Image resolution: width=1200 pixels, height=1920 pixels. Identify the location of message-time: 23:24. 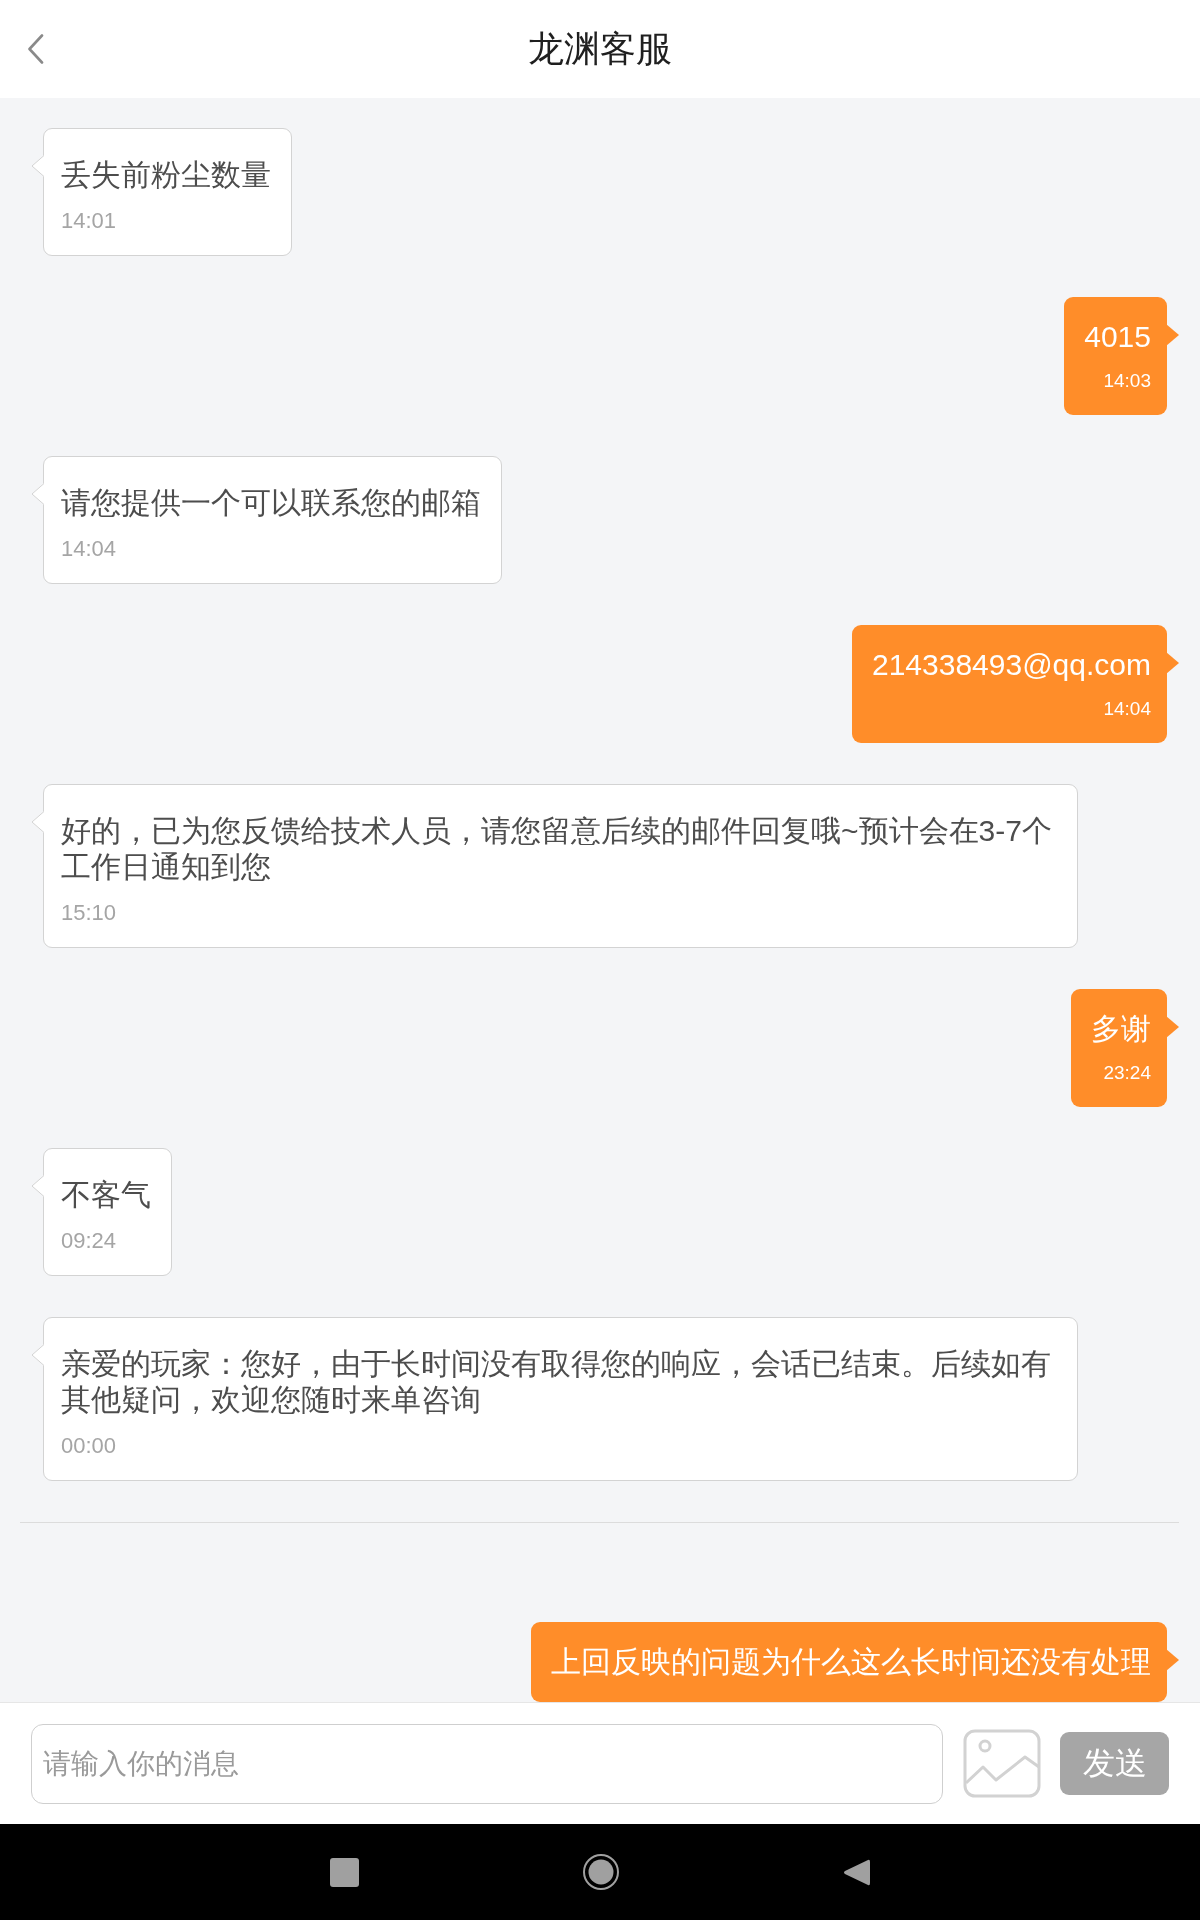
(1127, 1073).